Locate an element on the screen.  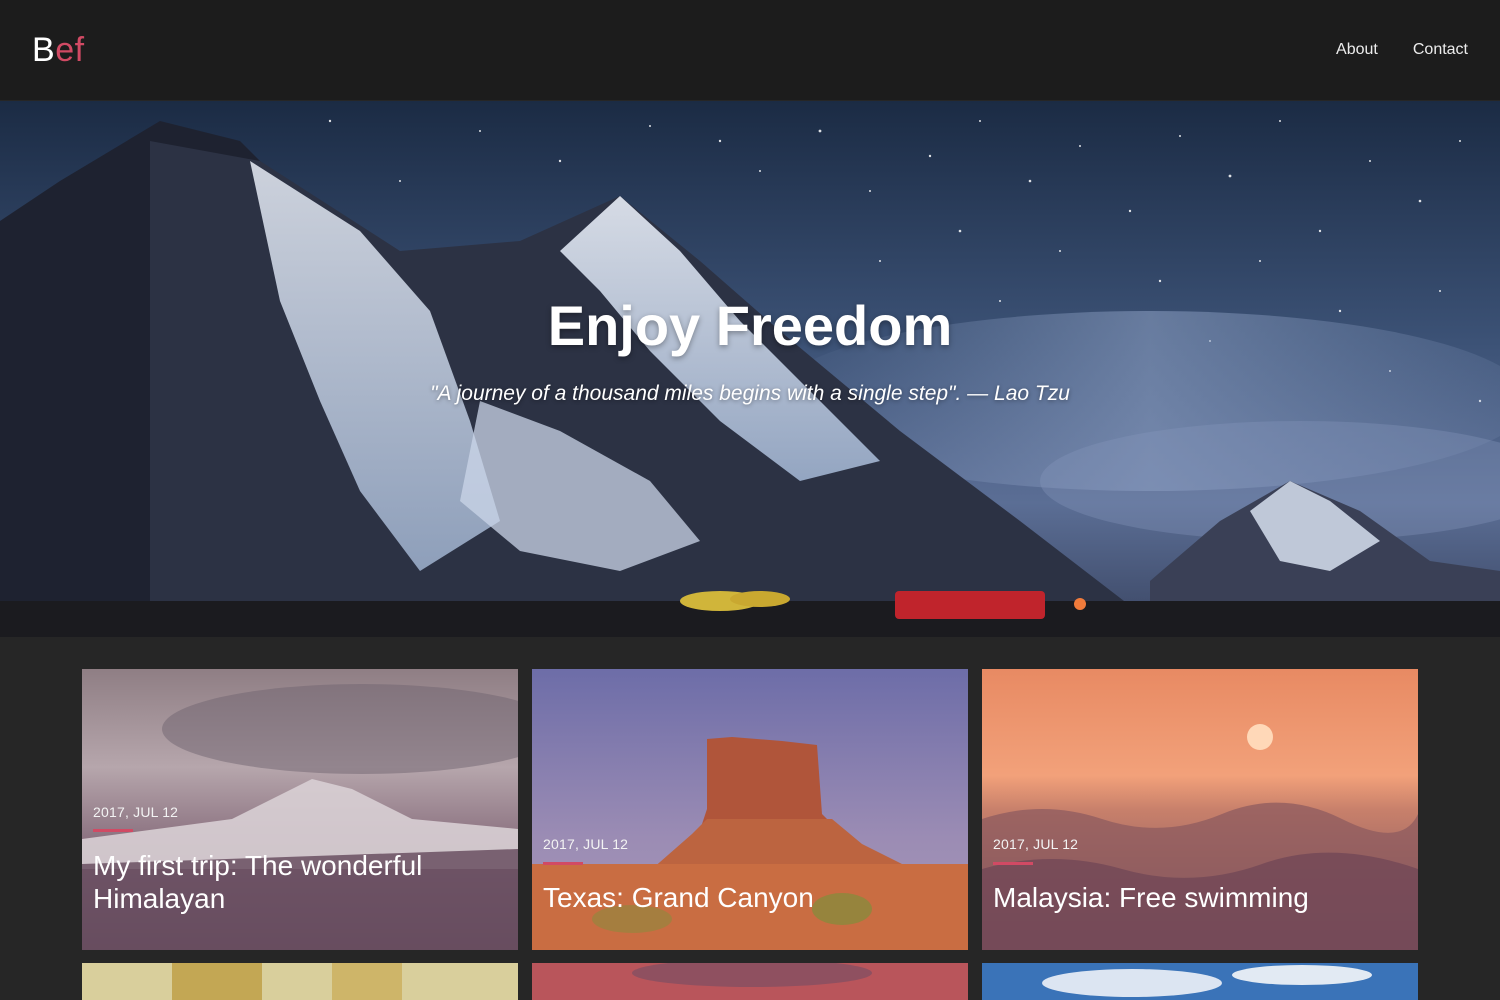
site-logo: Bef is located at coordinates (58, 50).